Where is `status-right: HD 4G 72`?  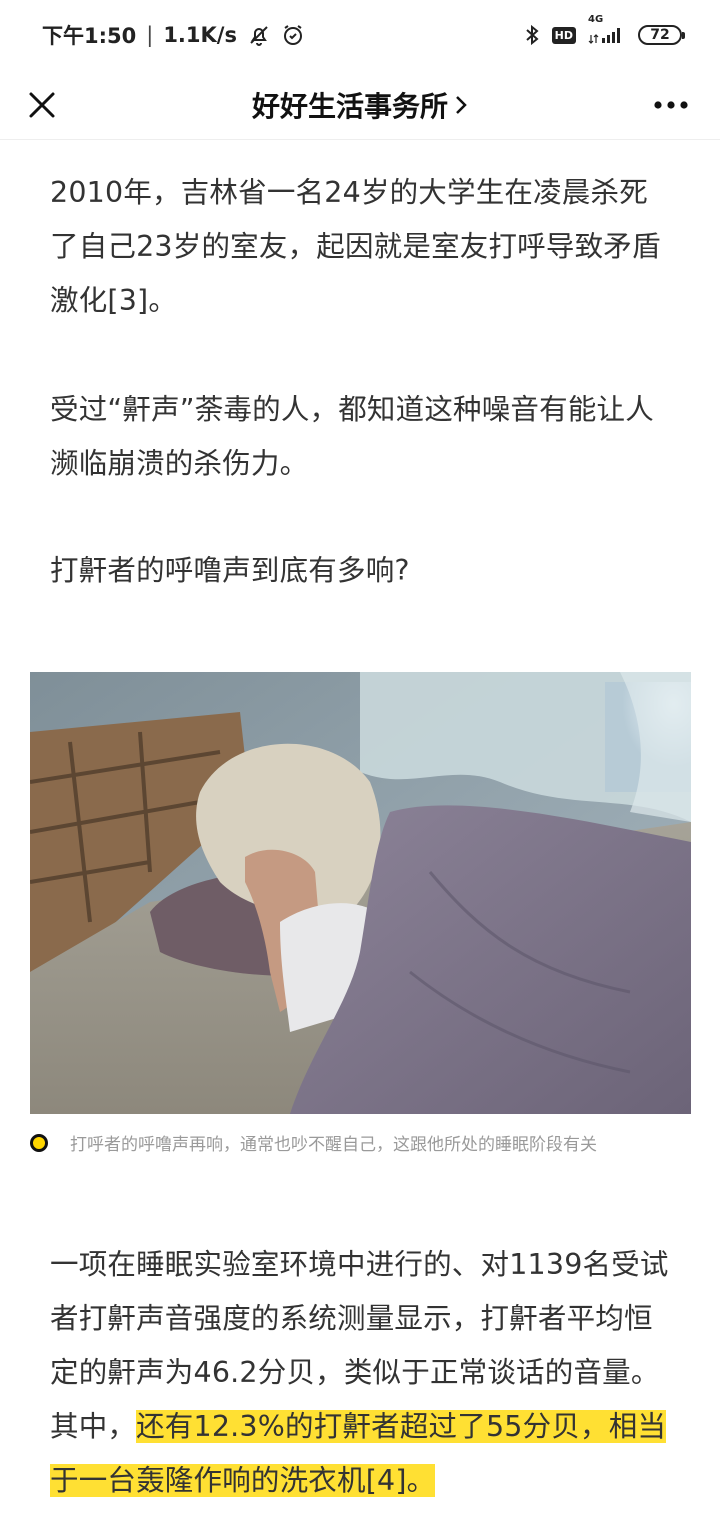 status-right: HD 4G 72 is located at coordinates (604, 30).